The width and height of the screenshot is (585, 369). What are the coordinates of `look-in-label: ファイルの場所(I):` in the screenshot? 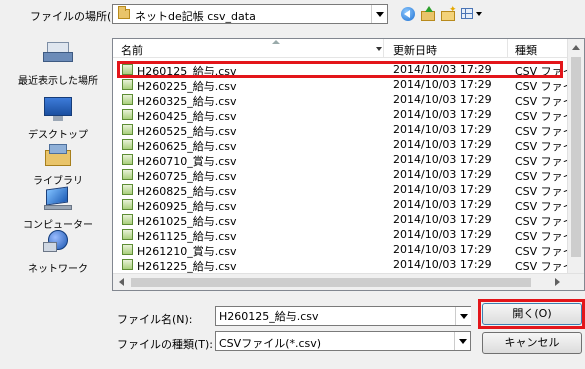 It's located at (76, 16).